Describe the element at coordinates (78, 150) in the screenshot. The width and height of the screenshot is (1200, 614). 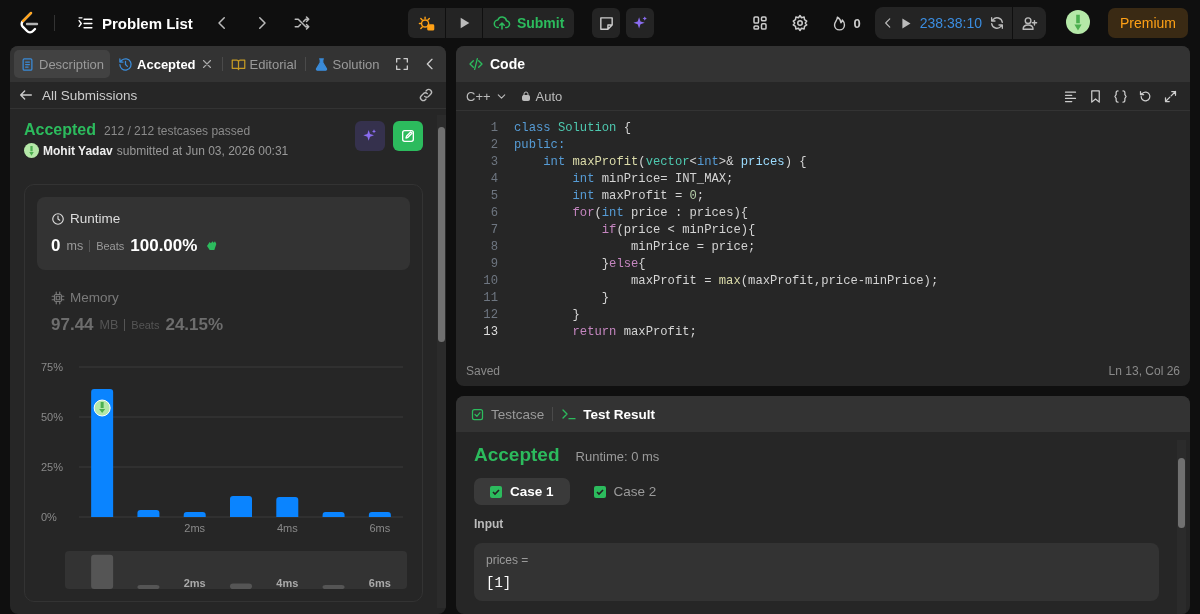
I see `author-name: Mohit Yadav` at that location.